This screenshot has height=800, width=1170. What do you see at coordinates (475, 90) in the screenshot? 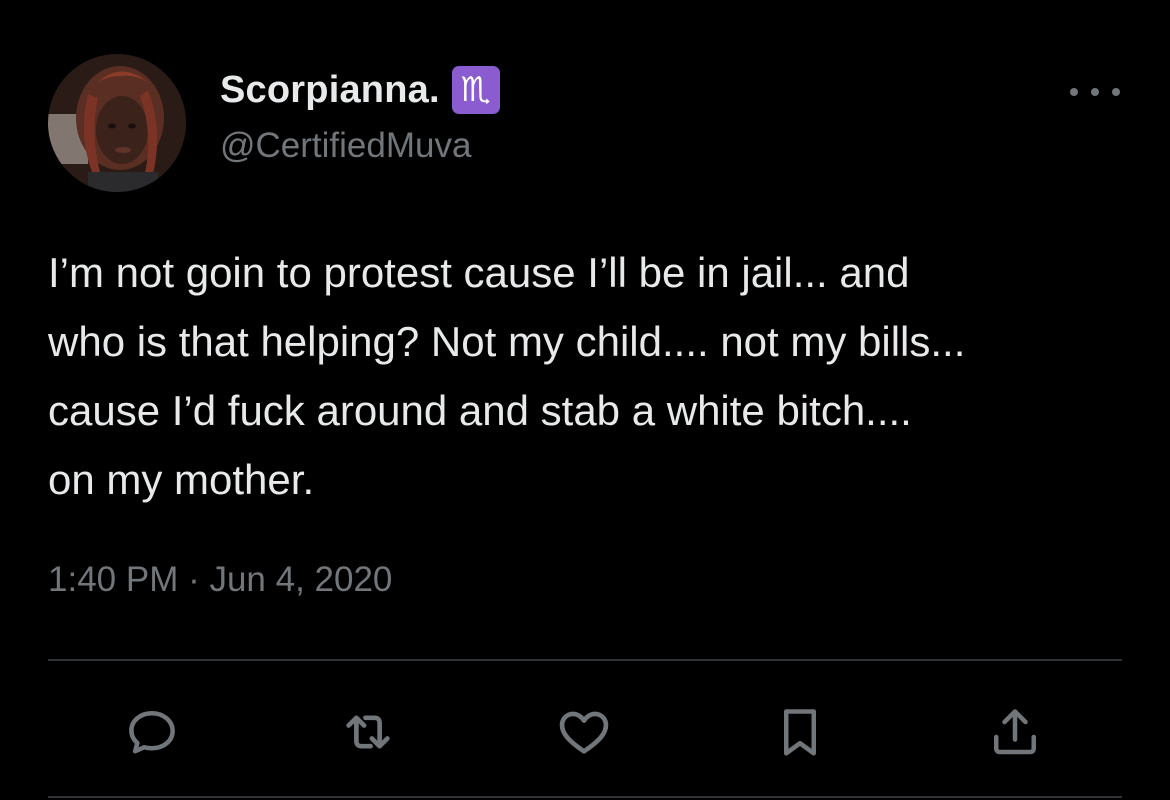
I see `scorpio-emoji-icon: ♏` at bounding box center [475, 90].